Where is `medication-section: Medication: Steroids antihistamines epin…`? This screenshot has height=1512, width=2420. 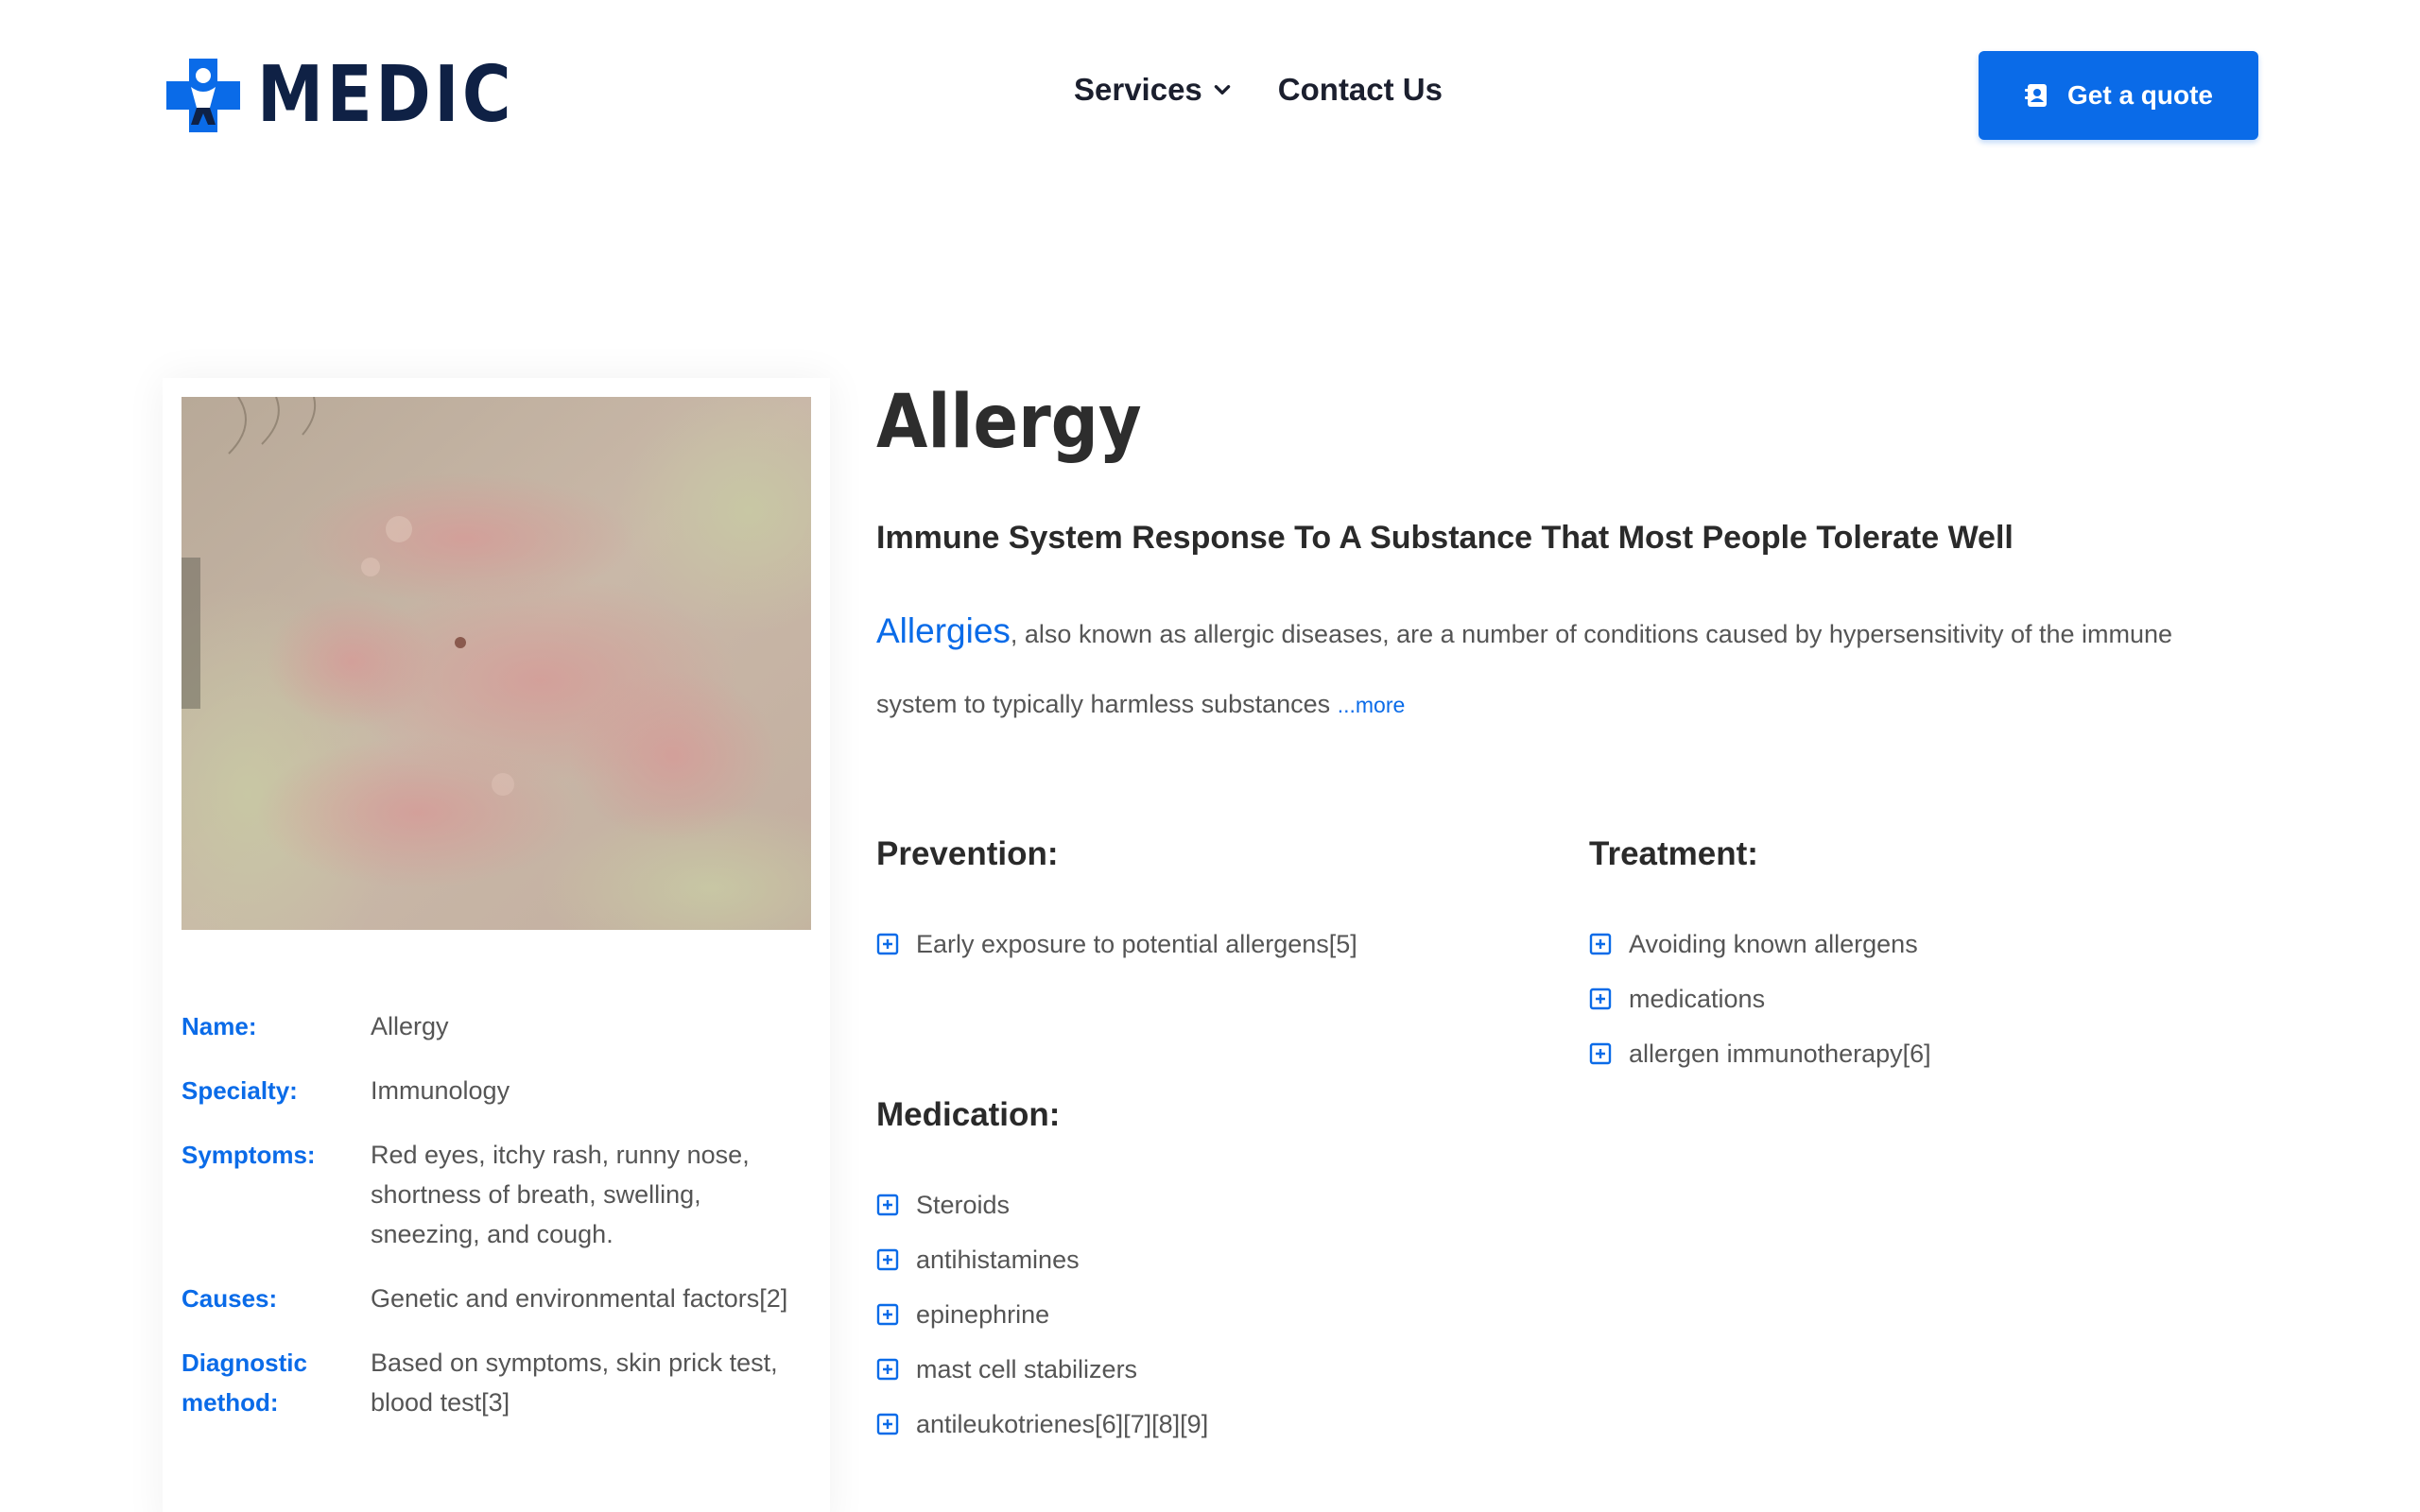
medication-section: Medication: Steroids antihistamines epin… is located at coordinates (1207, 1274).